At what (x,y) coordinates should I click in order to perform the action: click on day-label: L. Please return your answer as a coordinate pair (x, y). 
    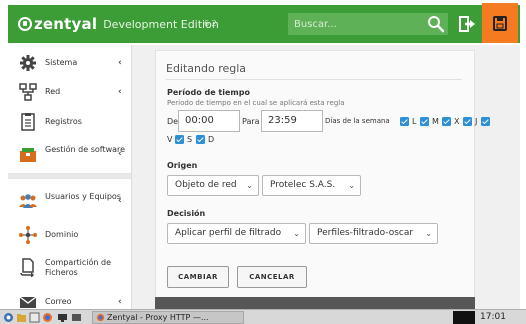
    Looking at the image, I should click on (414, 121).